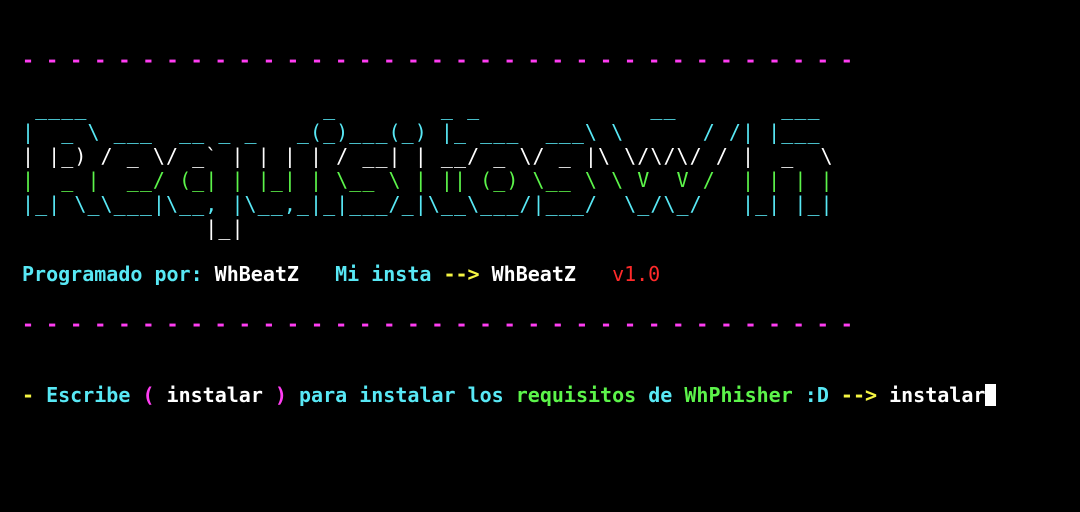  Describe the element at coordinates (148, 395) in the screenshot. I see `prompt-paren-open: (` at that location.